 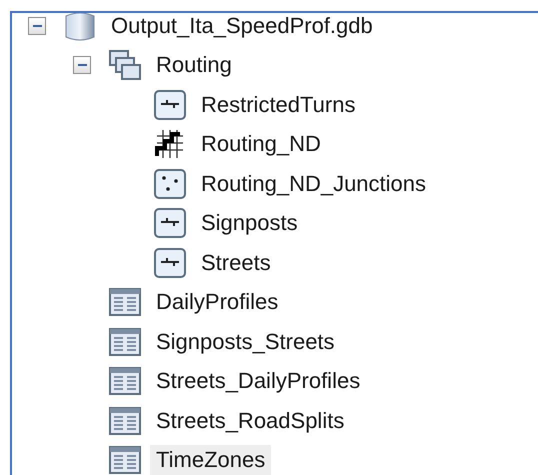 I want to click on tree-item-label: Routing, so click(x=194, y=65).